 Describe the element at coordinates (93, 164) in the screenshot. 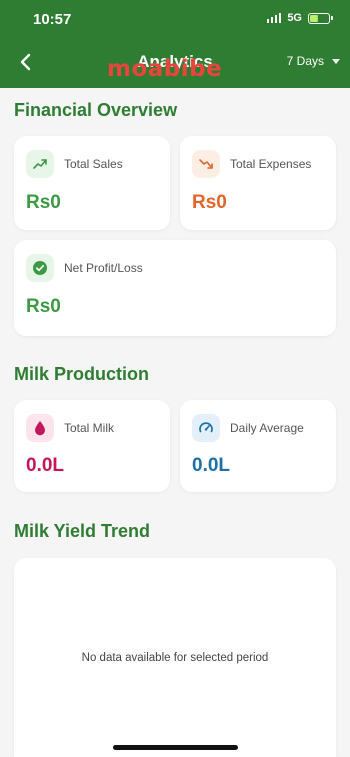

I see `total-sales-label: Total Sales` at that location.